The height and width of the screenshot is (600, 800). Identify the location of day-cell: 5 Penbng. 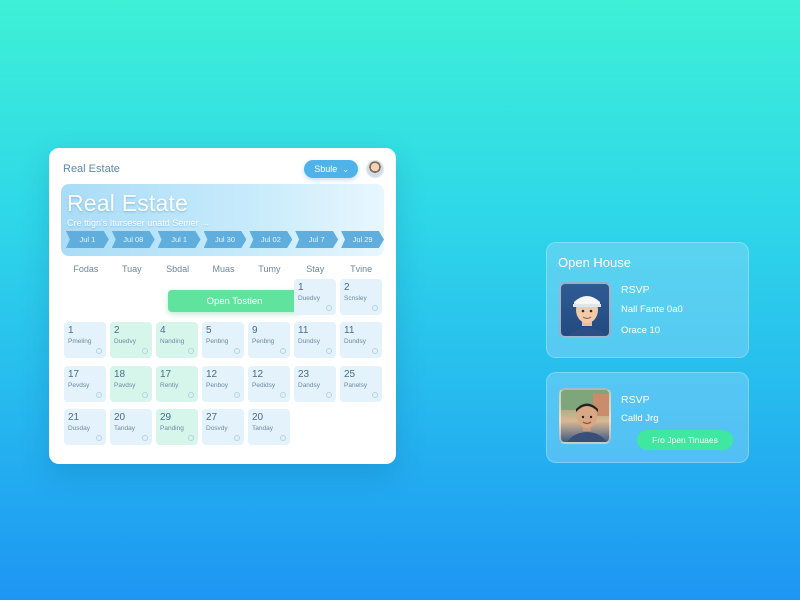
(223, 340).